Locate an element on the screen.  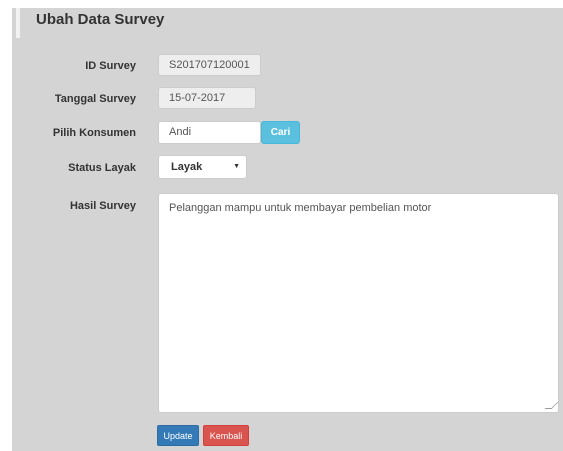
konsumen-value: Andi is located at coordinates (180, 132).